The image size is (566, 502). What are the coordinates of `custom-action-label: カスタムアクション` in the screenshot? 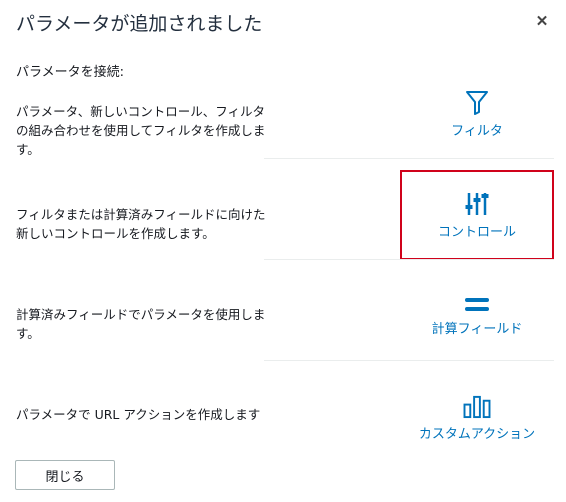 It's located at (477, 434).